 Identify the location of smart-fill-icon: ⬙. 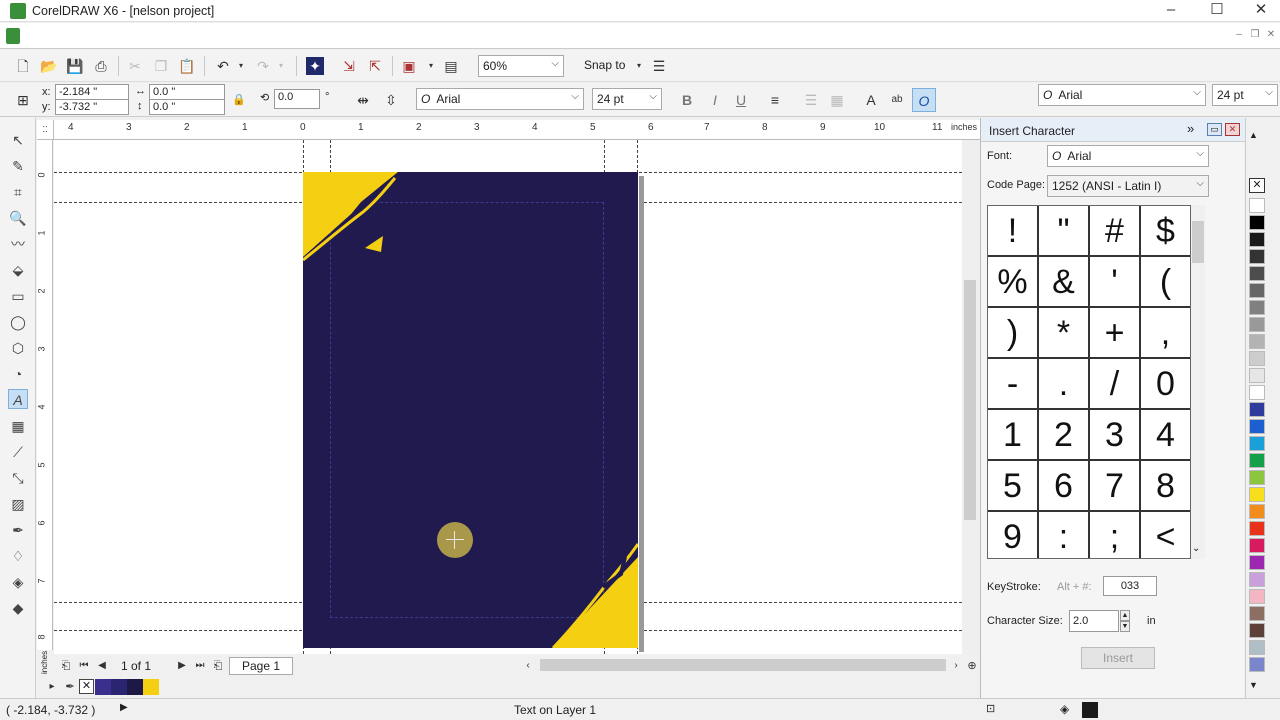
(18, 270).